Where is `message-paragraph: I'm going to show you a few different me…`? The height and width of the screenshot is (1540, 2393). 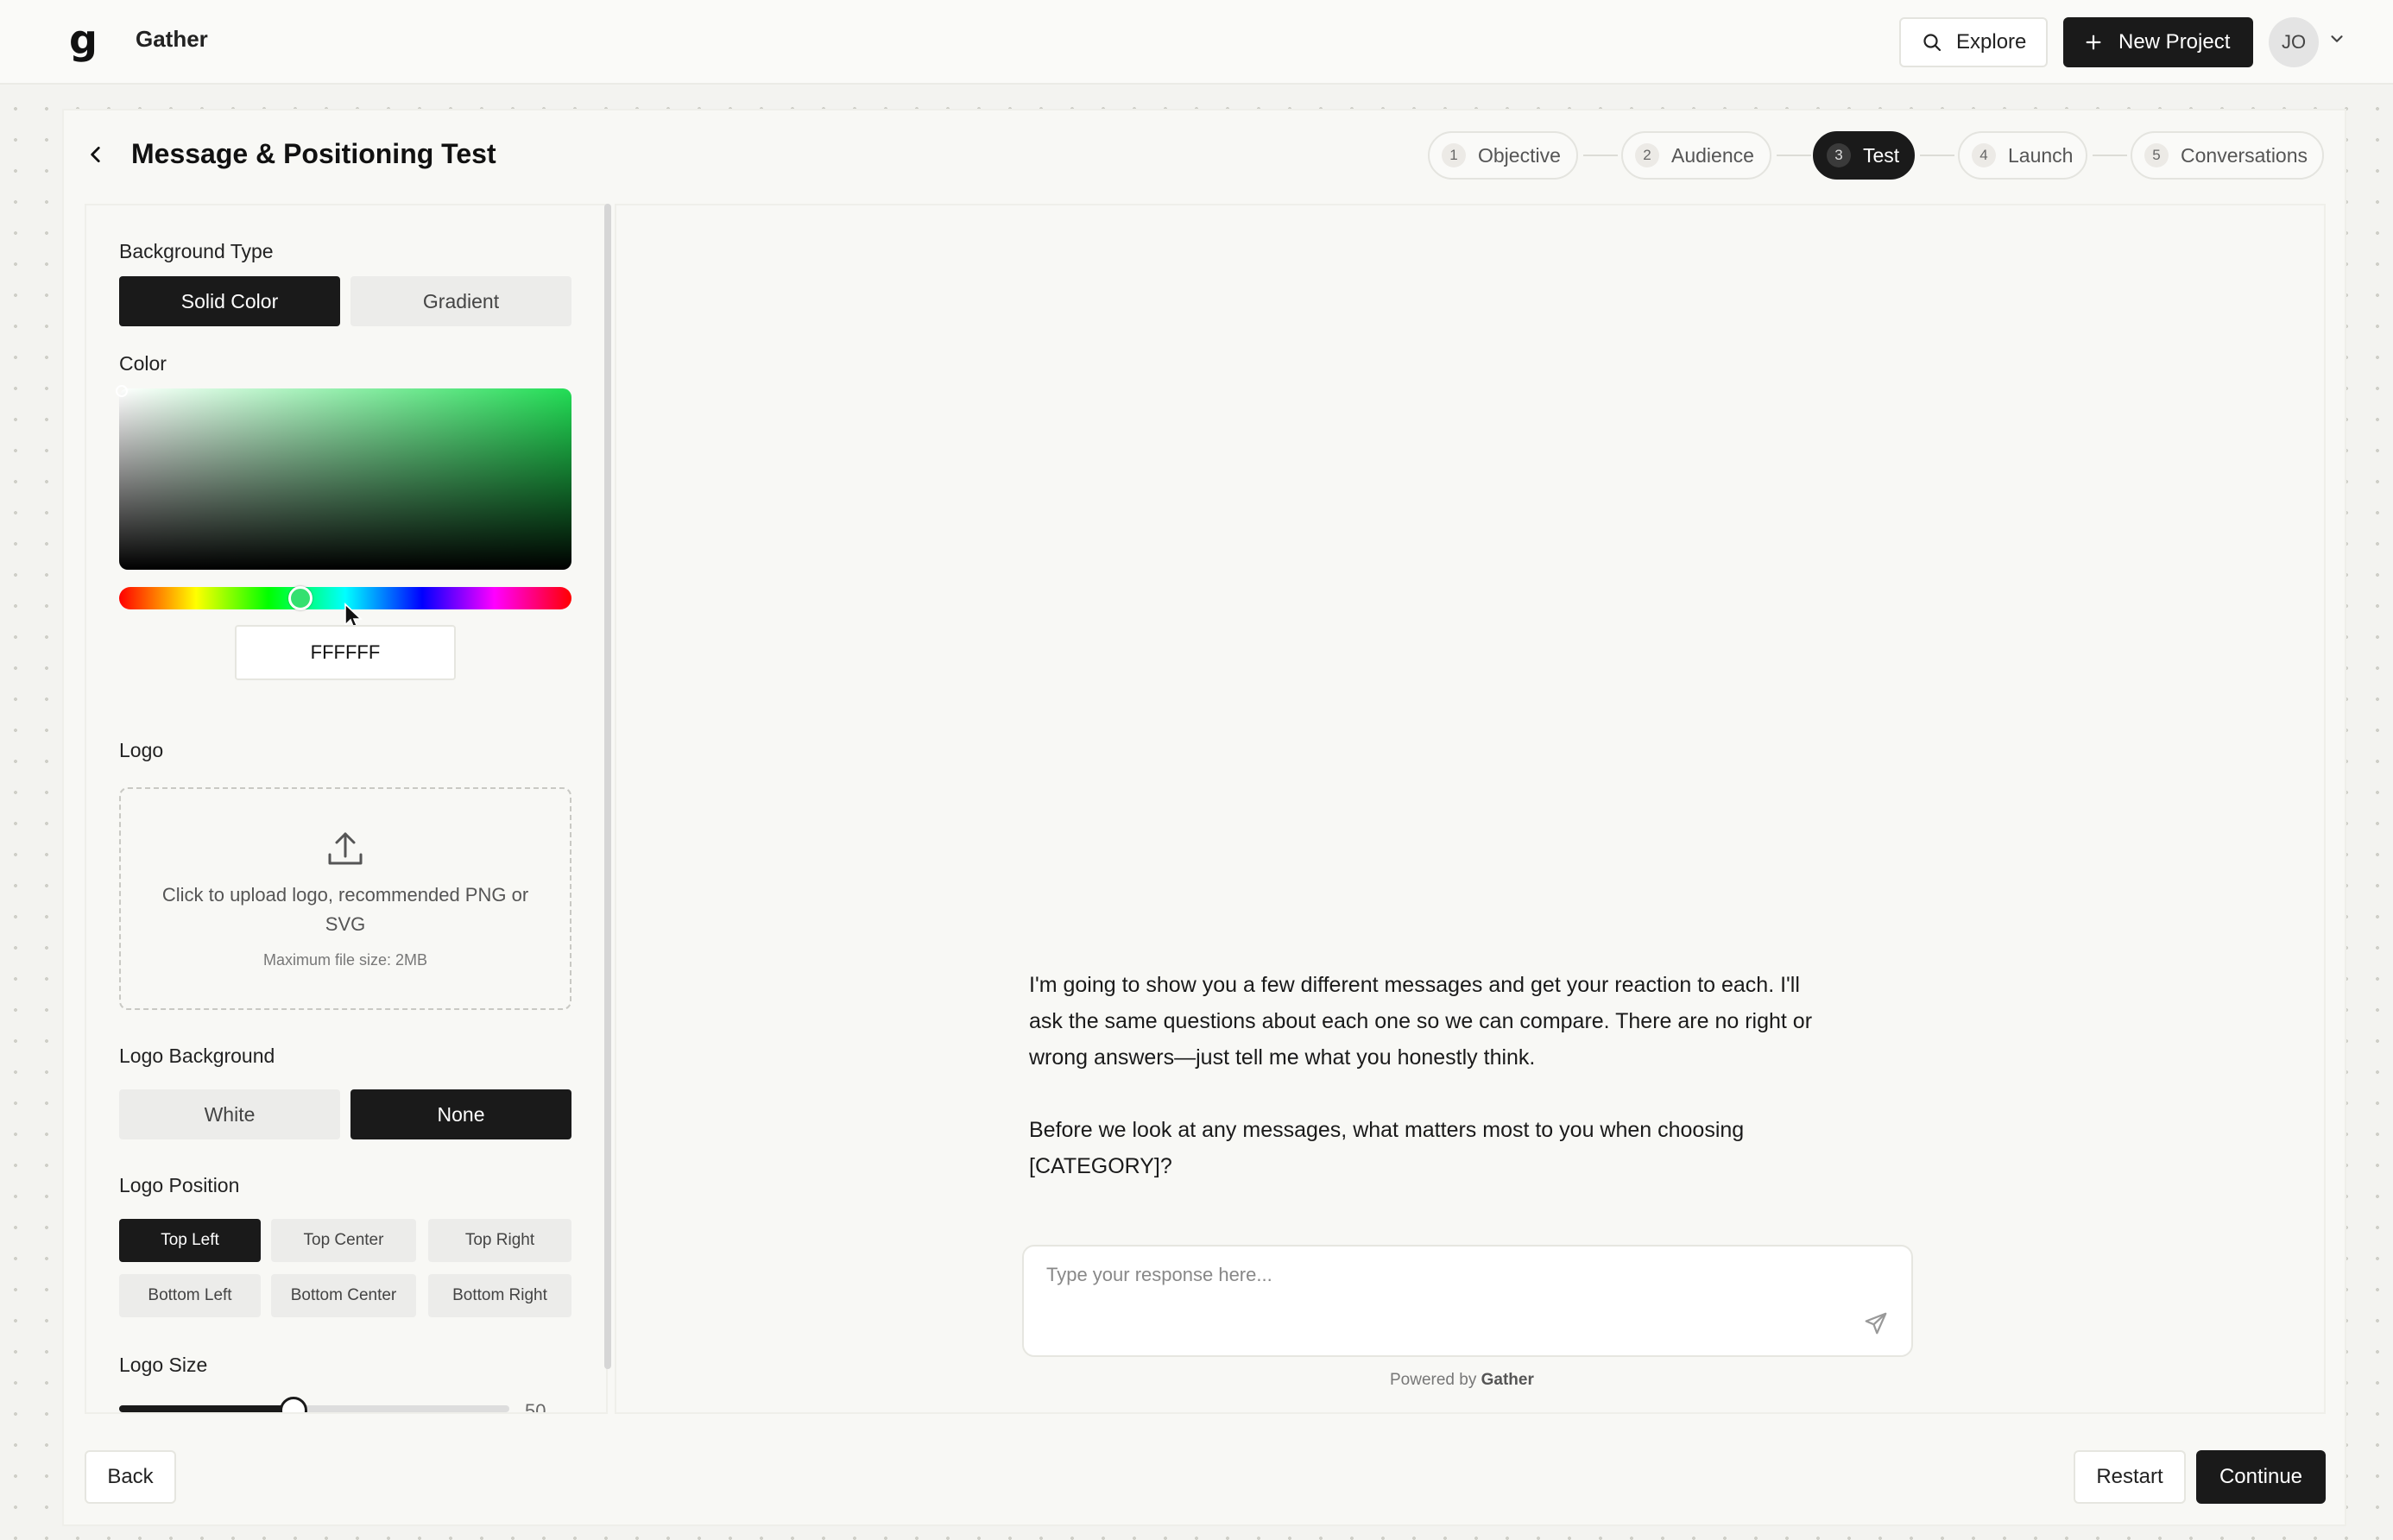
message-paragraph: I'm going to show you a few different me… is located at coordinates (1421, 1022).